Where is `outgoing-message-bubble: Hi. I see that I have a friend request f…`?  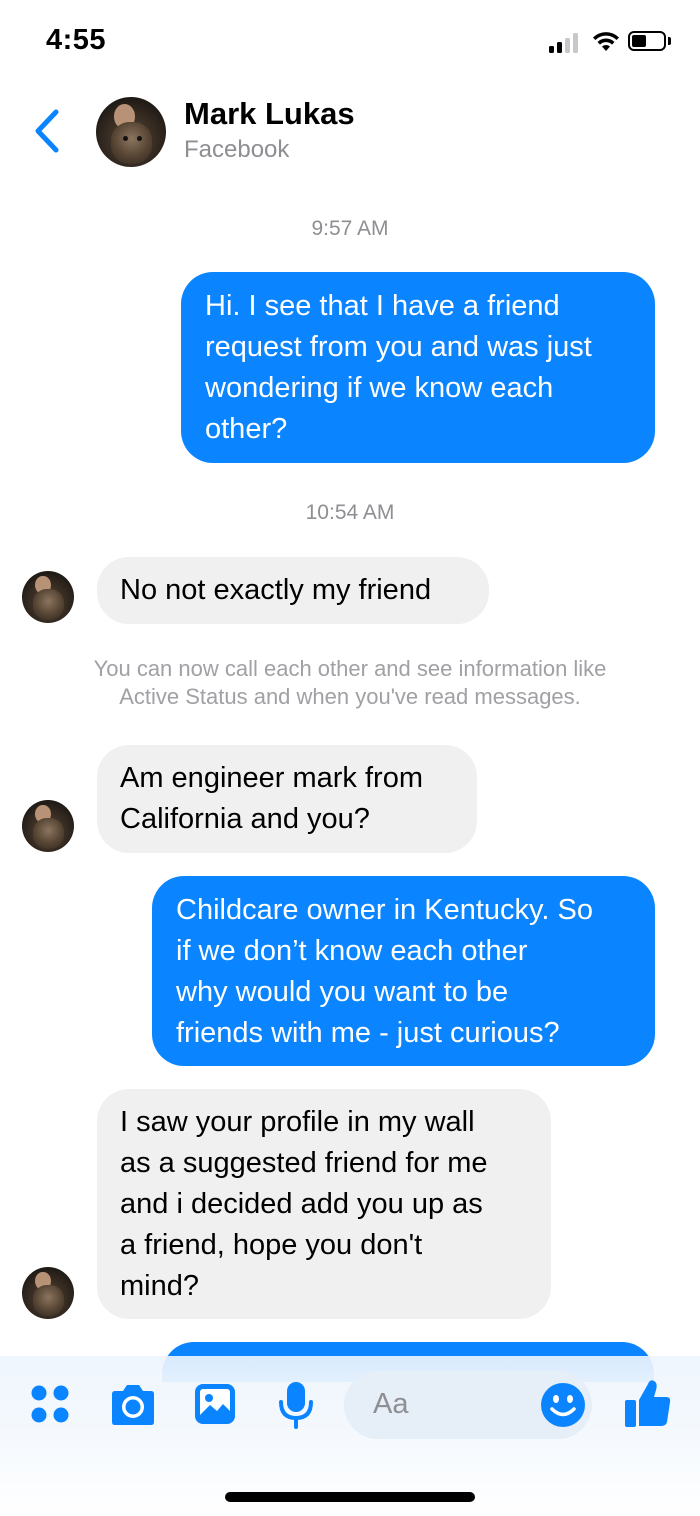
outgoing-message-bubble: Hi. I see that I have a friend request f… is located at coordinates (418, 367).